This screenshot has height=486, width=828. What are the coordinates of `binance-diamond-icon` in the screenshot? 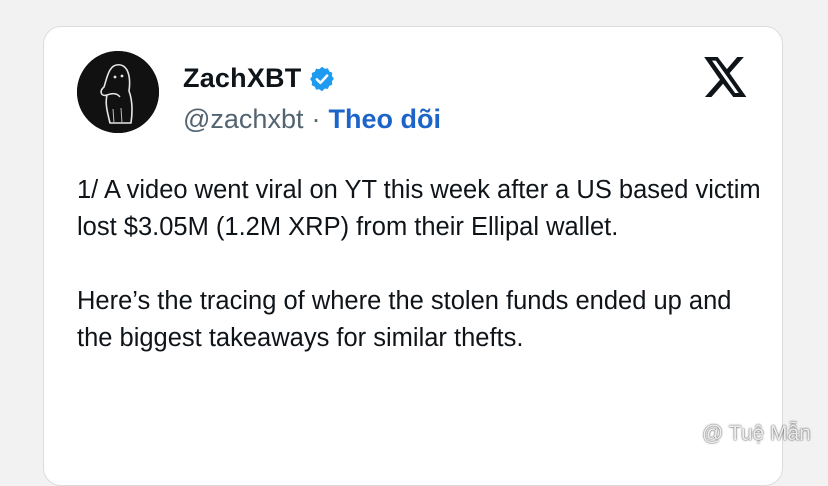 It's located at (682, 434).